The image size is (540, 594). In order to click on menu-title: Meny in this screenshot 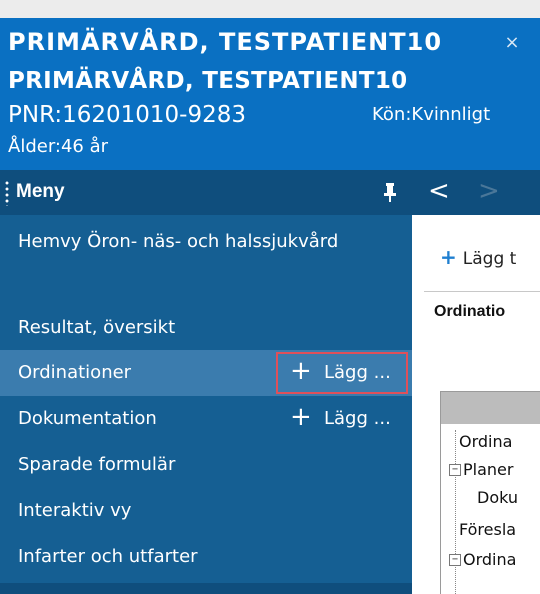, I will do `click(40, 191)`.